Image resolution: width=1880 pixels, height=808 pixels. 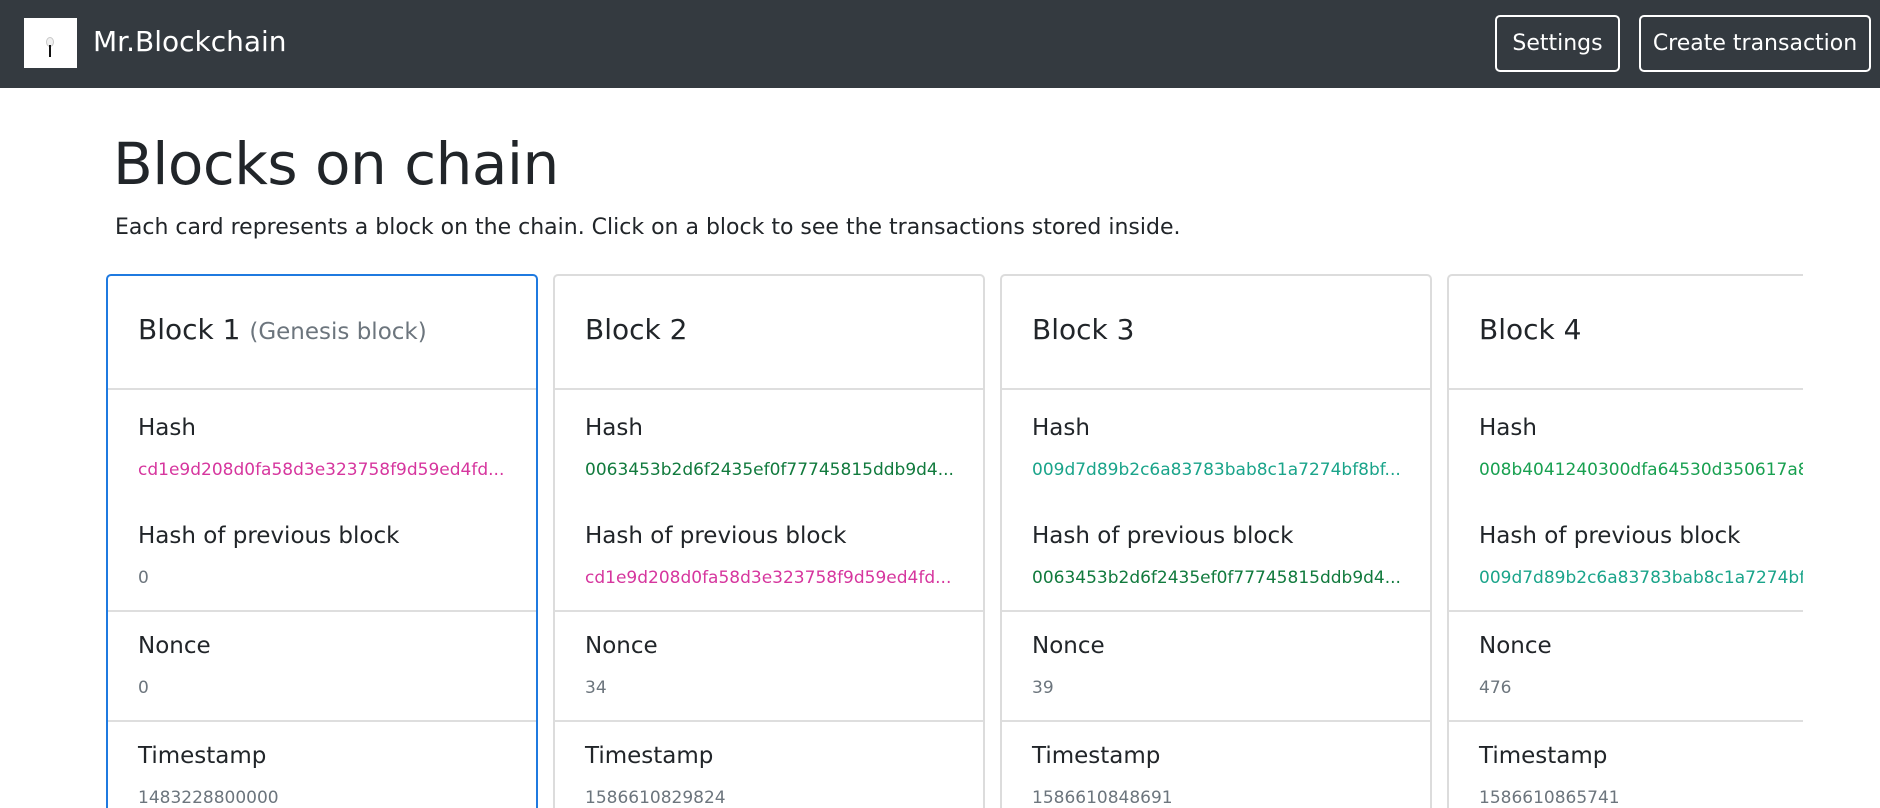 I want to click on block-title: Block 2, so click(x=636, y=330).